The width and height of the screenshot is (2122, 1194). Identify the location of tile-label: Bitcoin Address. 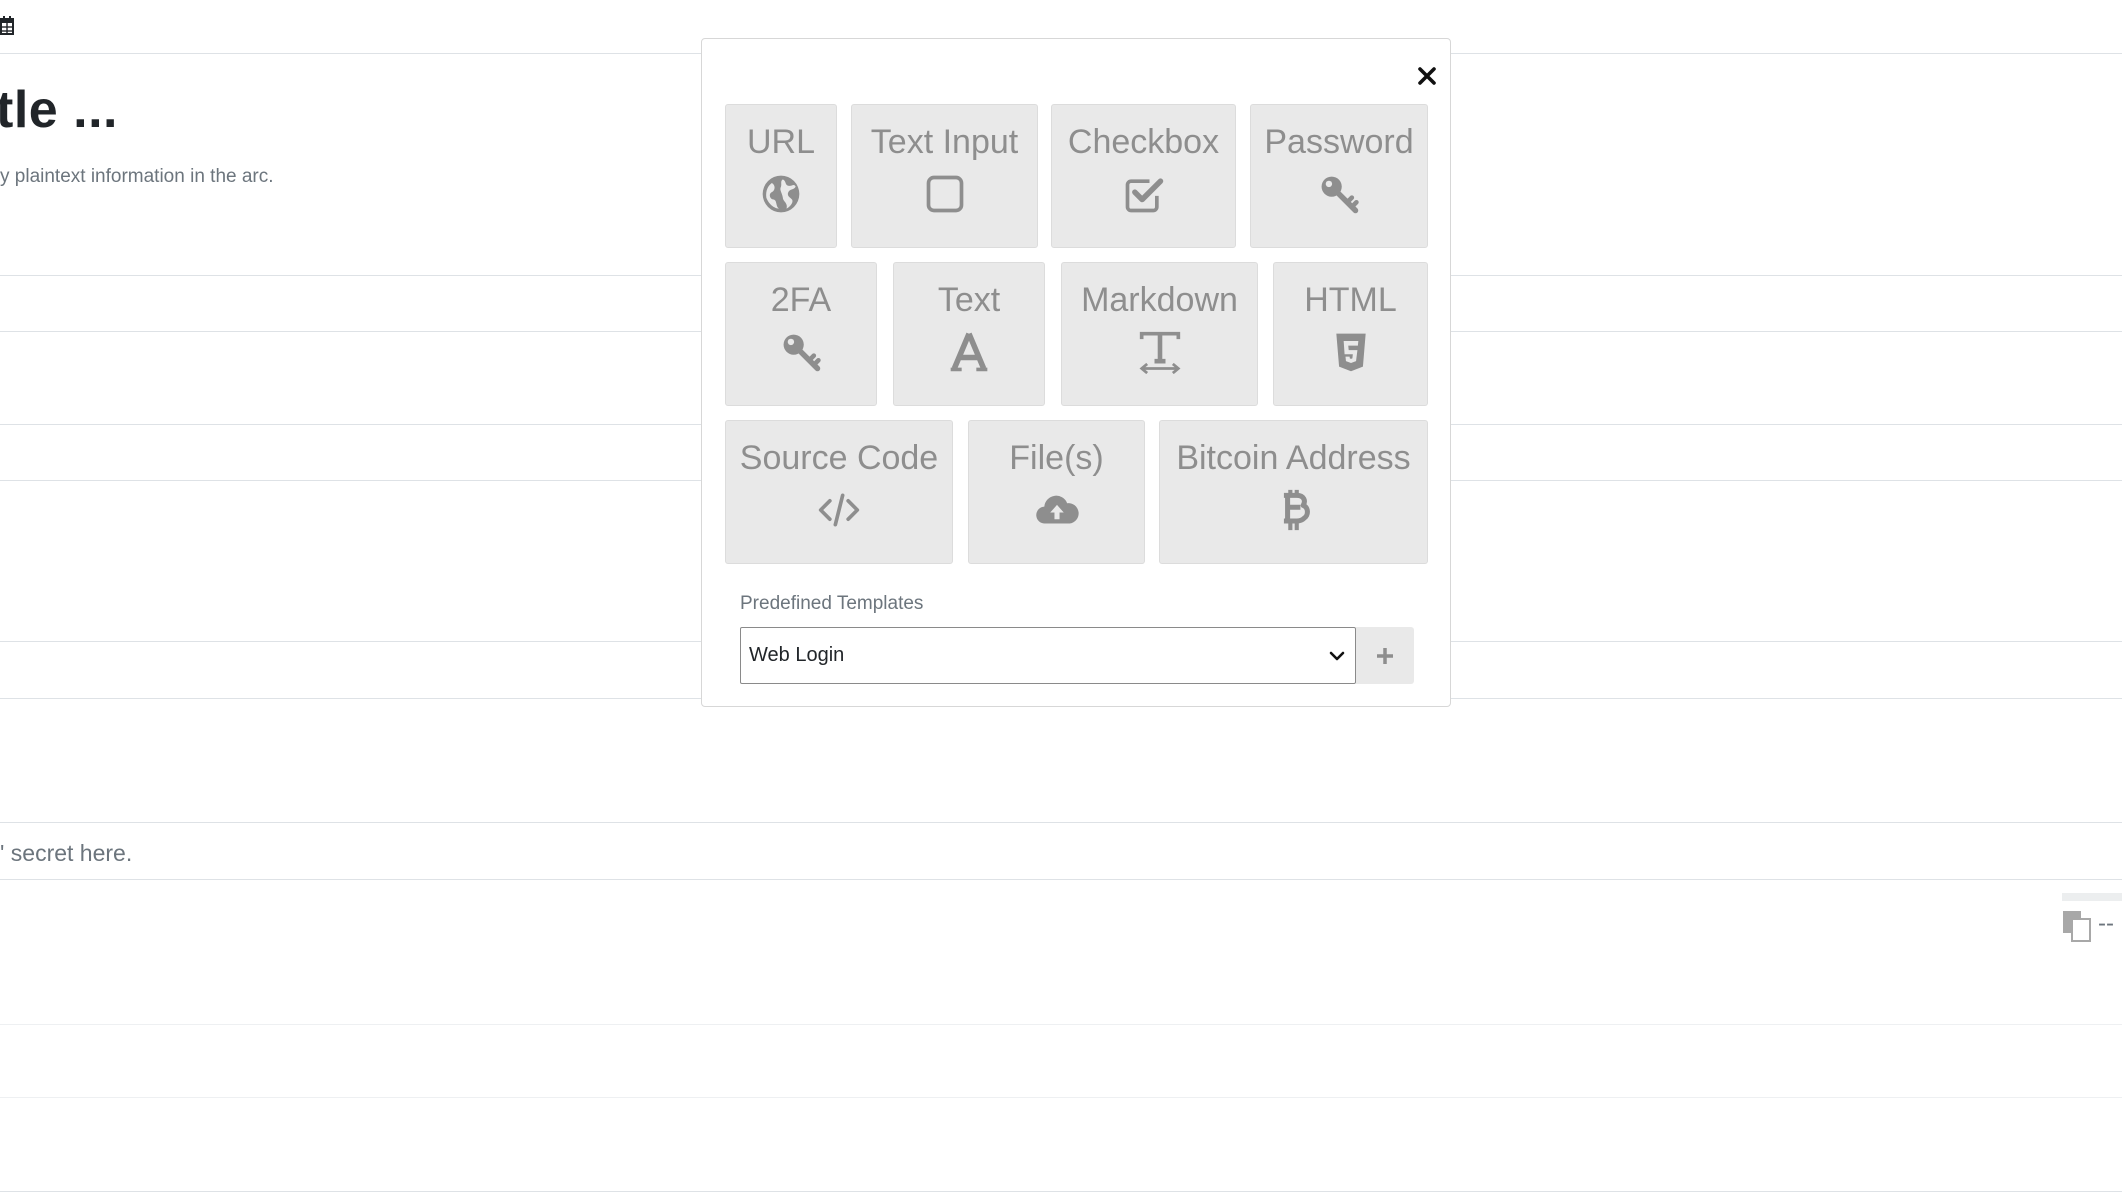
(1293, 458).